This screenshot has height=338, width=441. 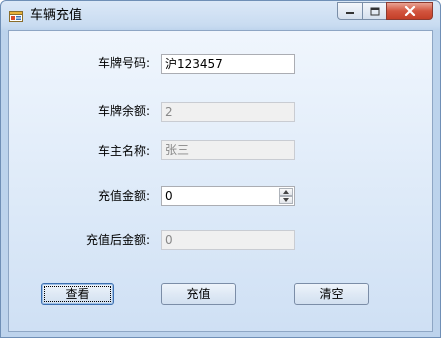 I want to click on recharge-button: 充值, so click(x=198, y=294).